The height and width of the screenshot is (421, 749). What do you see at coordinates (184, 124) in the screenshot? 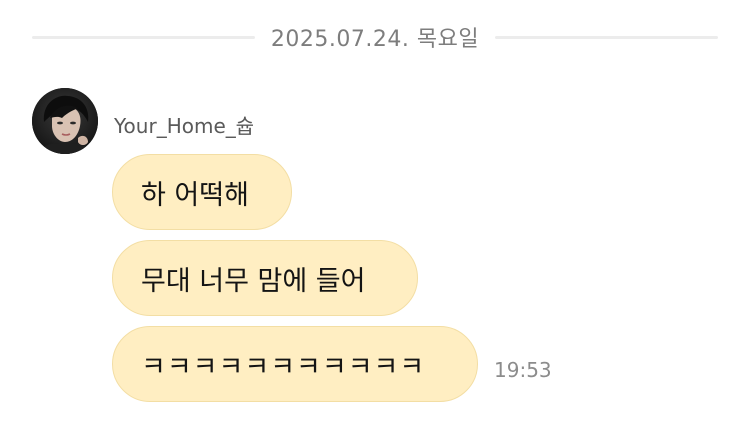
I see `sender-name: Your_Home_슙` at bounding box center [184, 124].